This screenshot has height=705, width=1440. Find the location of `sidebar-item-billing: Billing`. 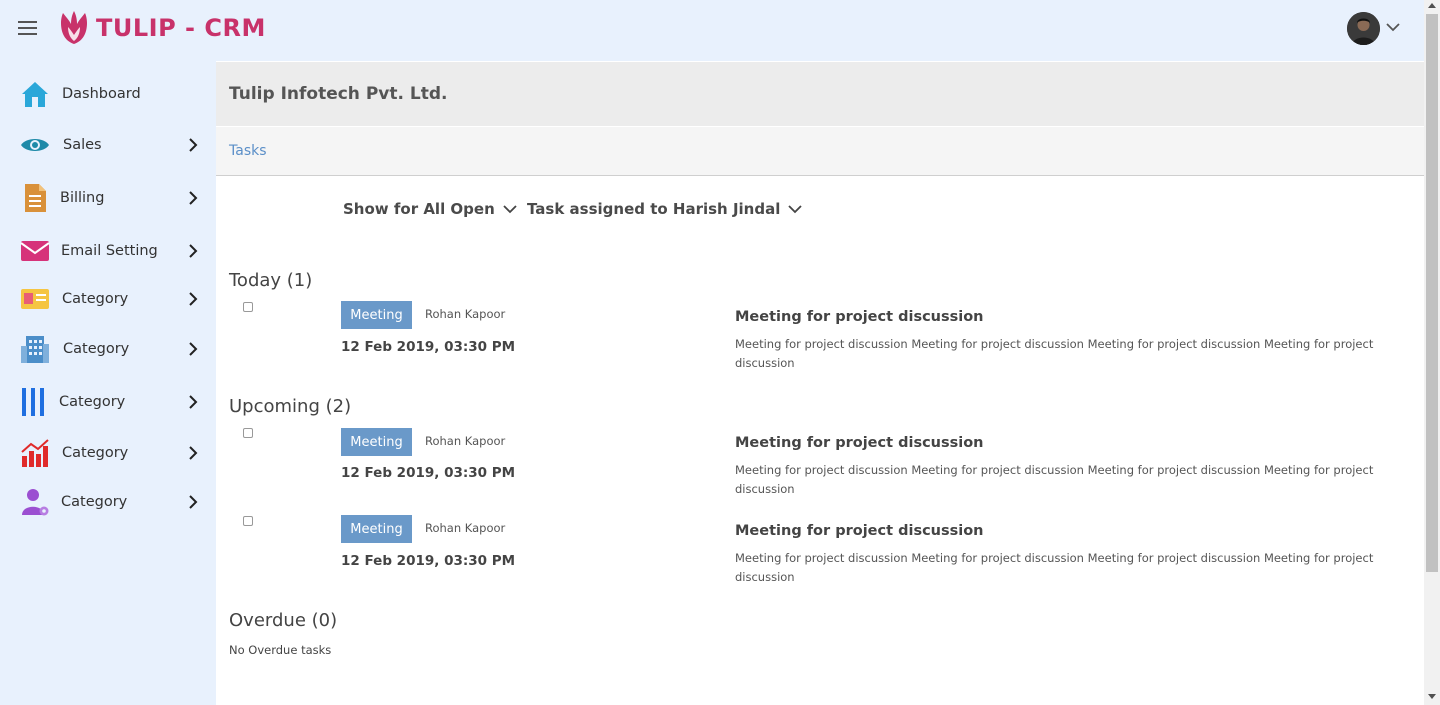

sidebar-item-billing: Billing is located at coordinates (108, 198).